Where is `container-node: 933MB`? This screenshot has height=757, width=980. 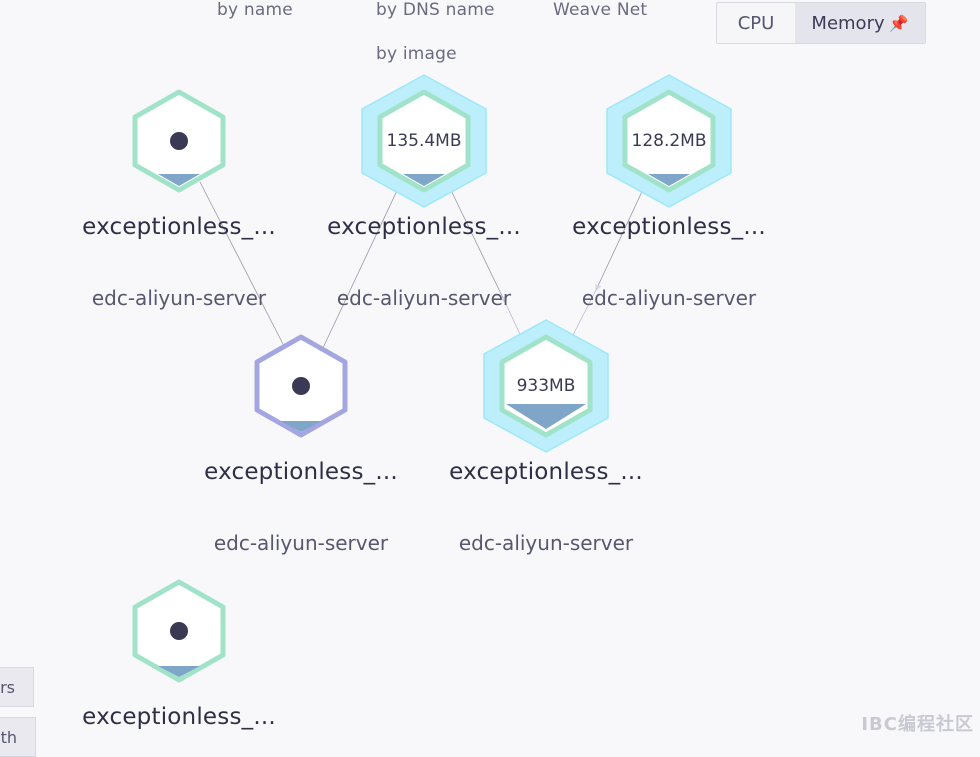 container-node: 933MB is located at coordinates (546, 386).